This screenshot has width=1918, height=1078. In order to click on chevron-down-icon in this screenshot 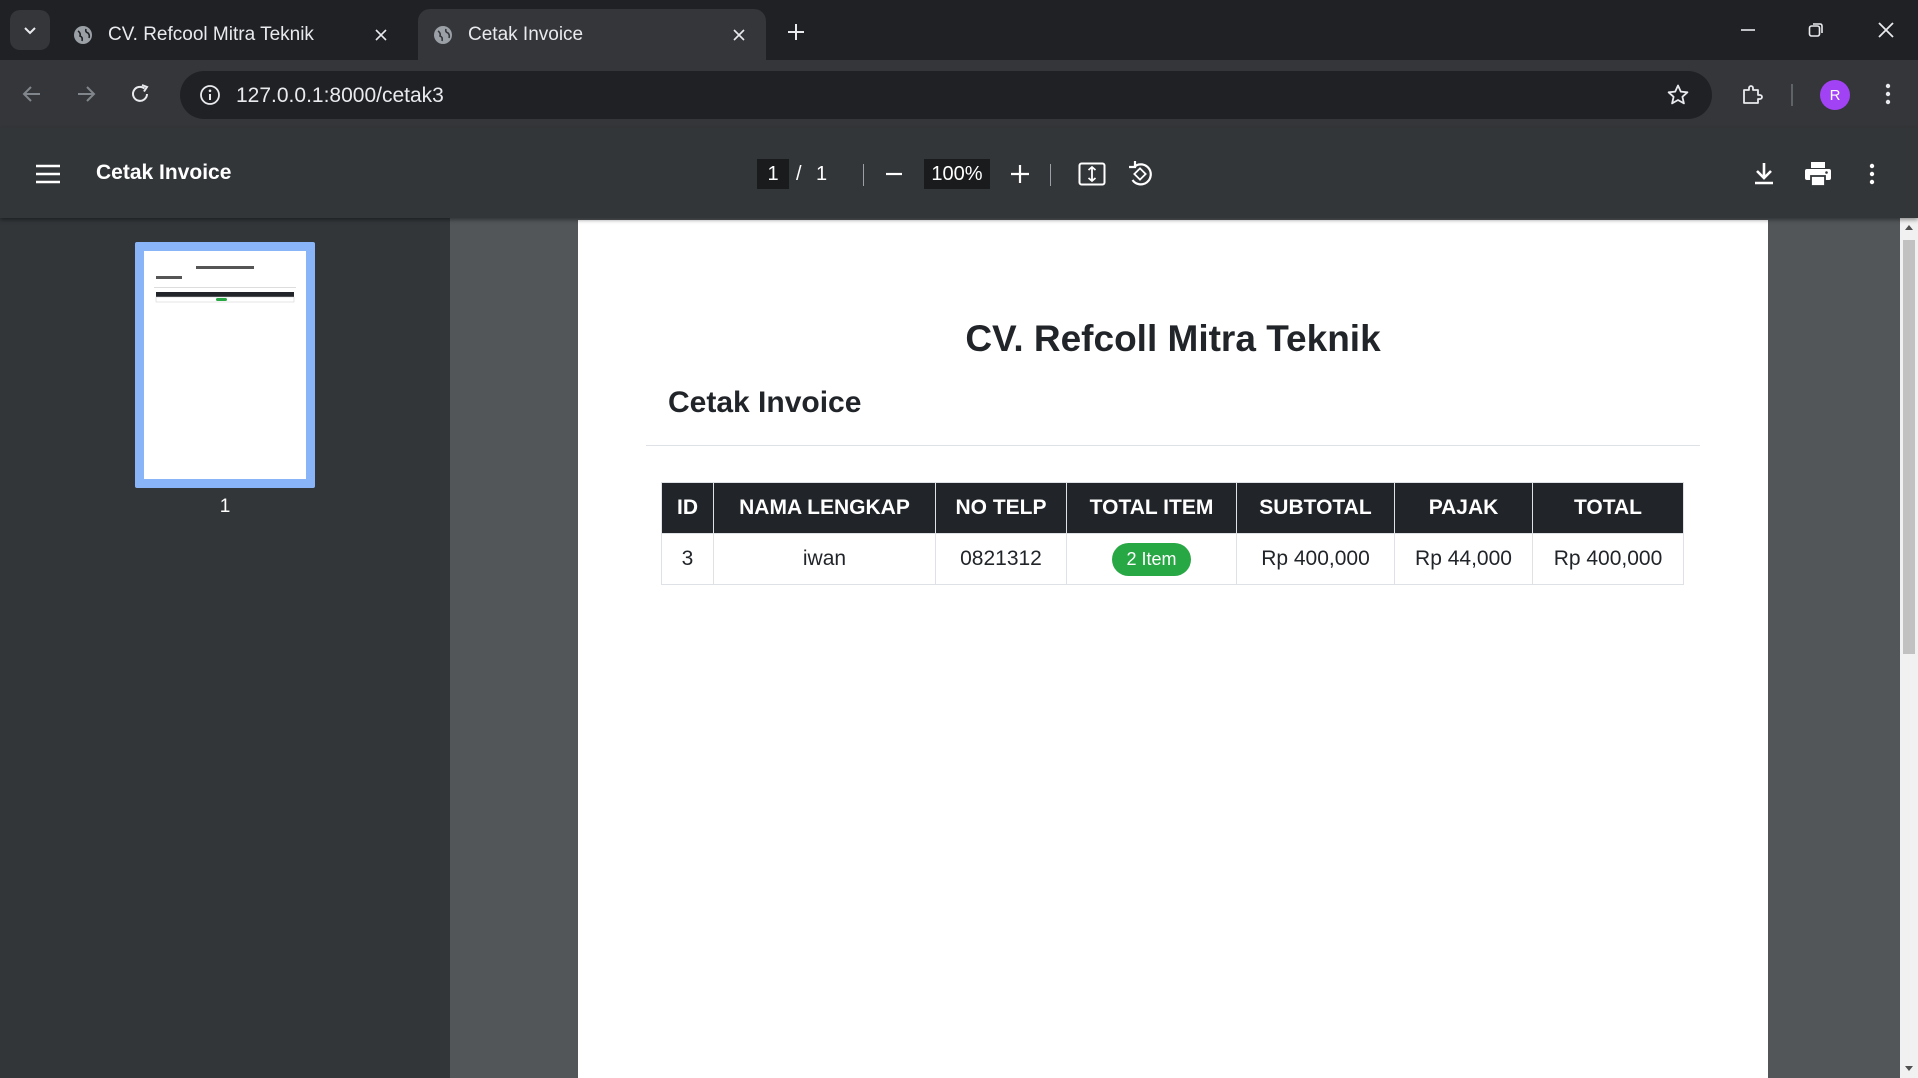, I will do `click(30, 31)`.